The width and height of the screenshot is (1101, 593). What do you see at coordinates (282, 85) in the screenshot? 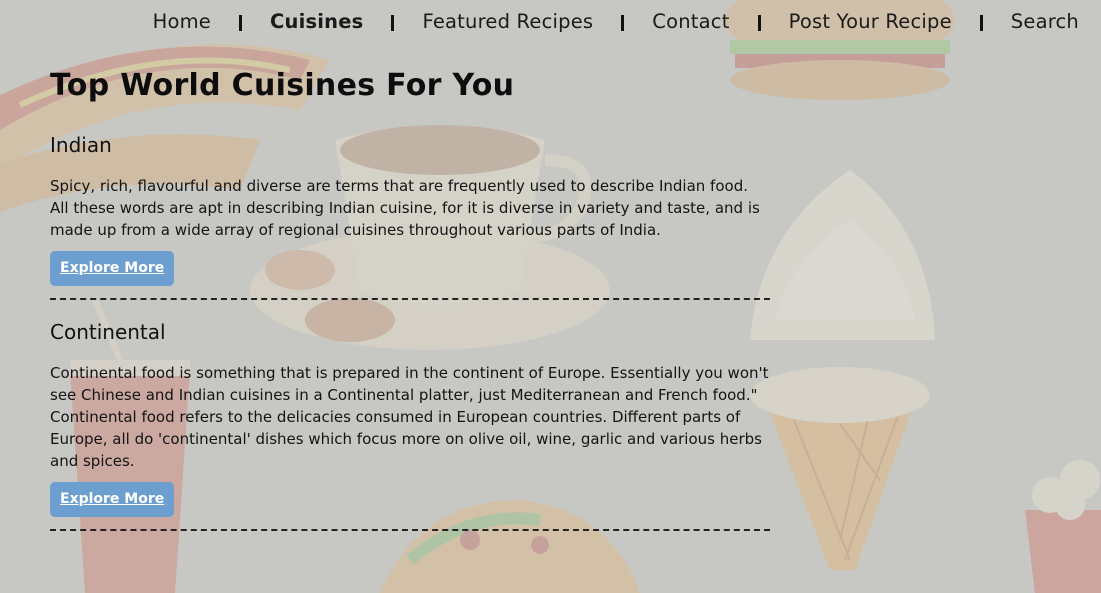
I see `page-title: Top World Cuisines For You` at bounding box center [282, 85].